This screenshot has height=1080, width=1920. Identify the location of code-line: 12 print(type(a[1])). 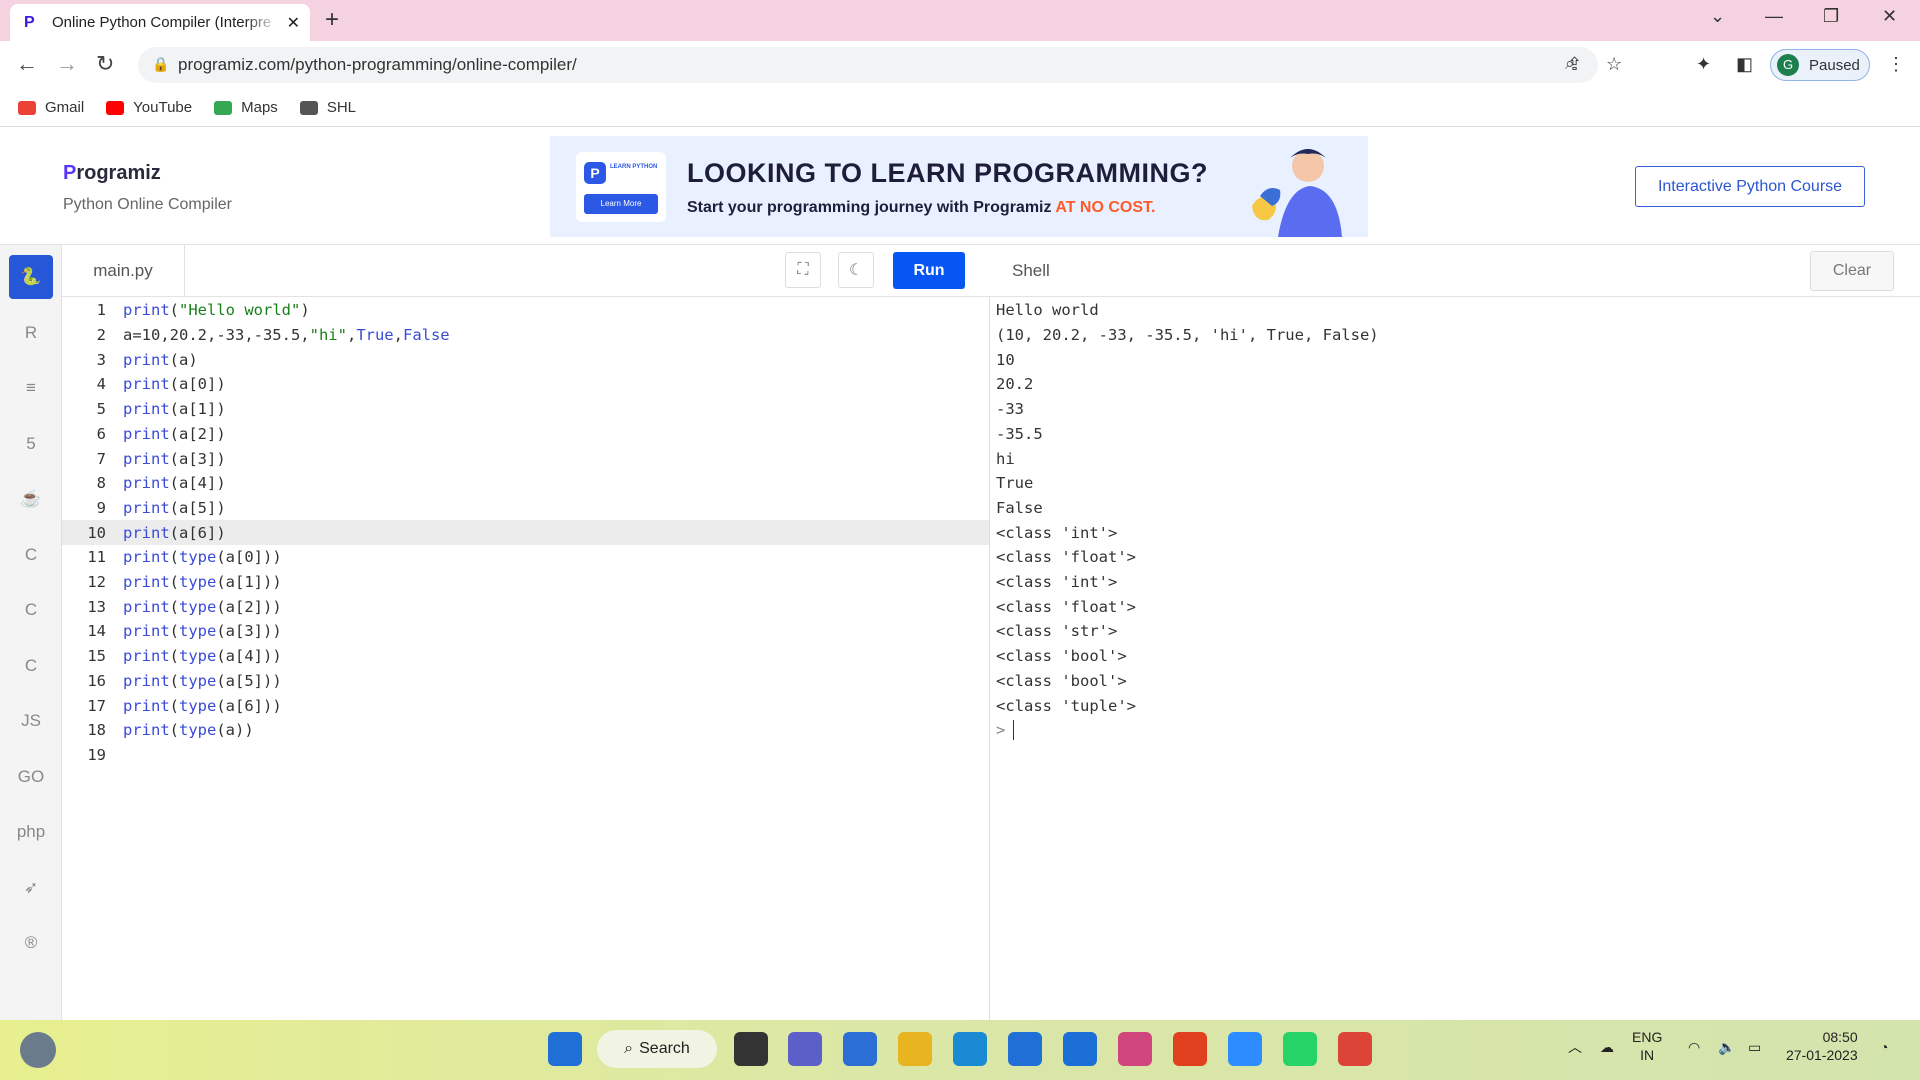
(525, 582).